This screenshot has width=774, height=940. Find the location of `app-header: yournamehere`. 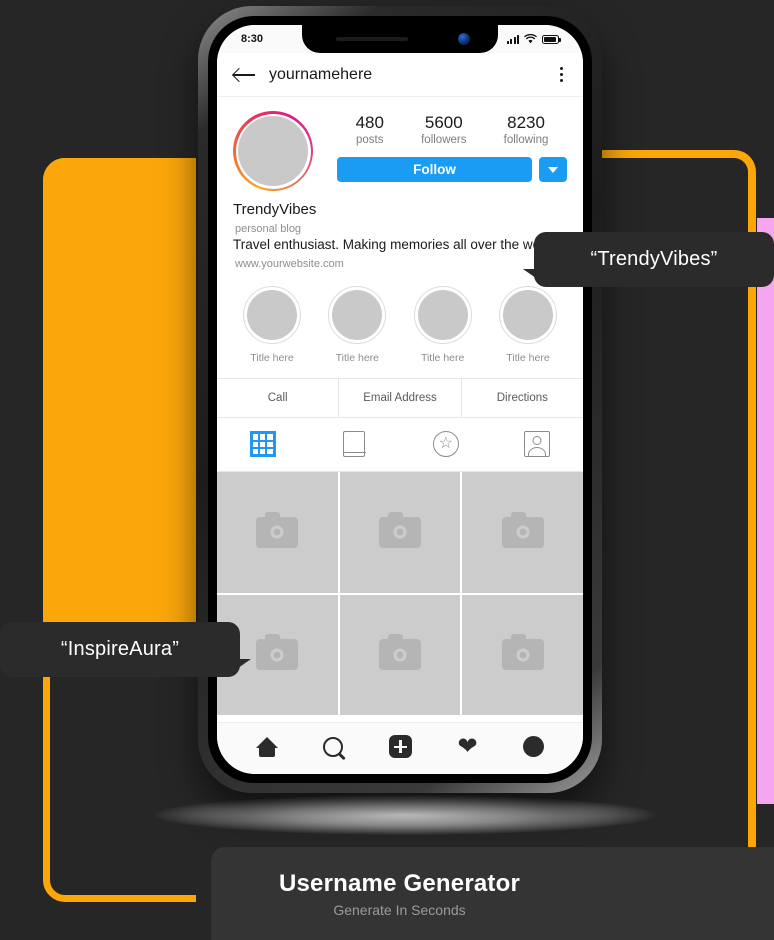

app-header: yournamehere is located at coordinates (400, 75).